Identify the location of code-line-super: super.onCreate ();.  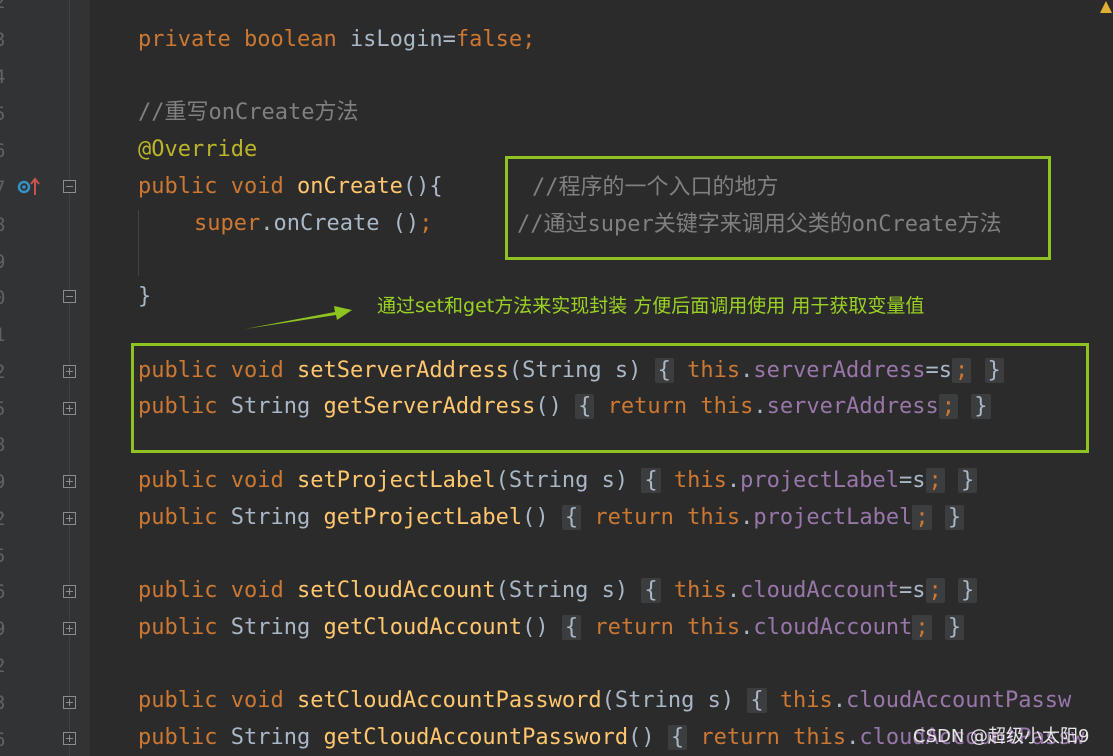
(313, 224).